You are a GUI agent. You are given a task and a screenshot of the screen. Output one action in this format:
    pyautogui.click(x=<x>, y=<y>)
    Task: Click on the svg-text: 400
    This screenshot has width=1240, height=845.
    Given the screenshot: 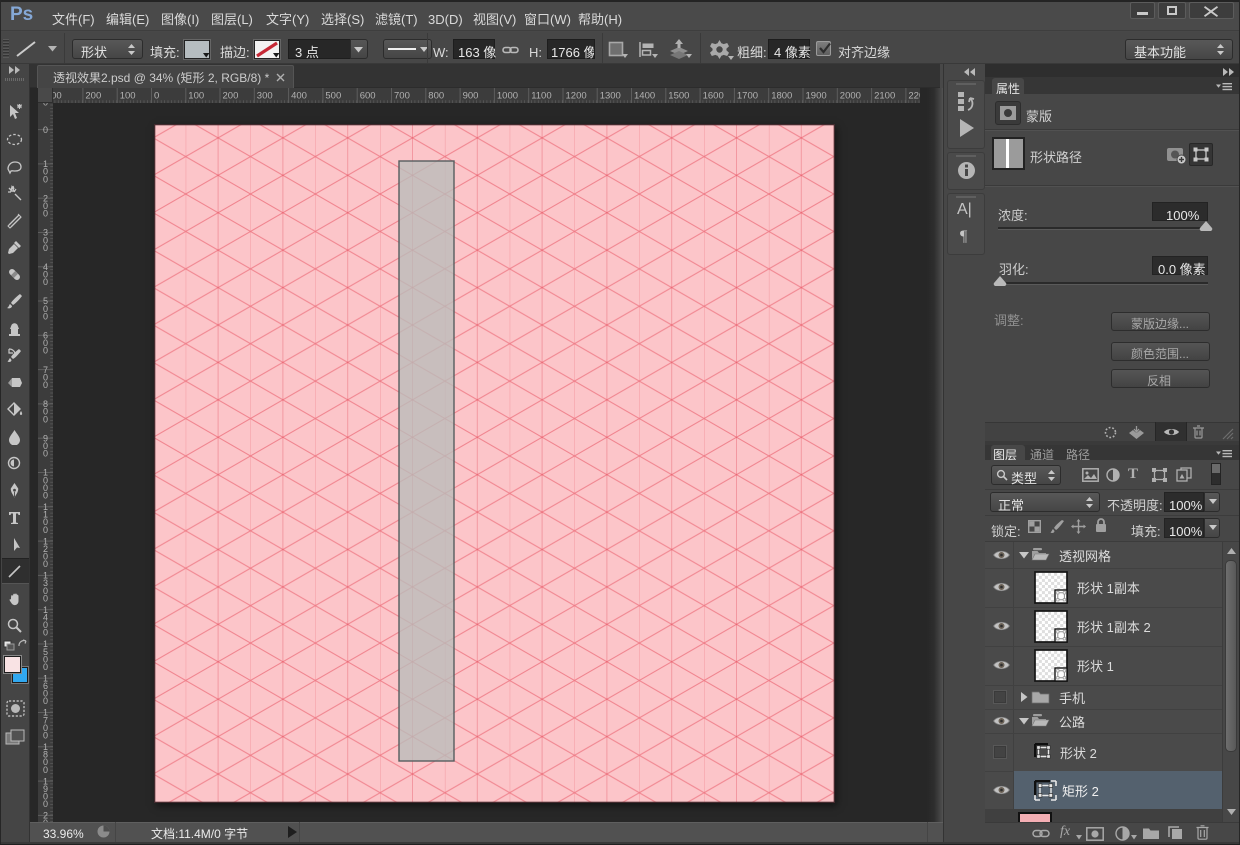 What is the action you would take?
    pyautogui.click(x=299, y=96)
    